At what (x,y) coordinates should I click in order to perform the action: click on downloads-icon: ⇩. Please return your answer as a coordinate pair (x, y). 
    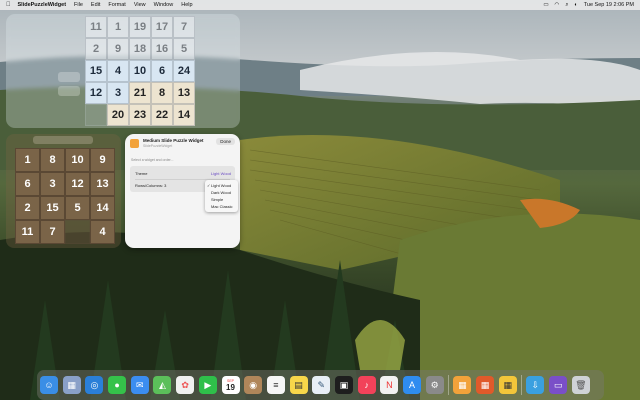
    Looking at the image, I should click on (535, 385).